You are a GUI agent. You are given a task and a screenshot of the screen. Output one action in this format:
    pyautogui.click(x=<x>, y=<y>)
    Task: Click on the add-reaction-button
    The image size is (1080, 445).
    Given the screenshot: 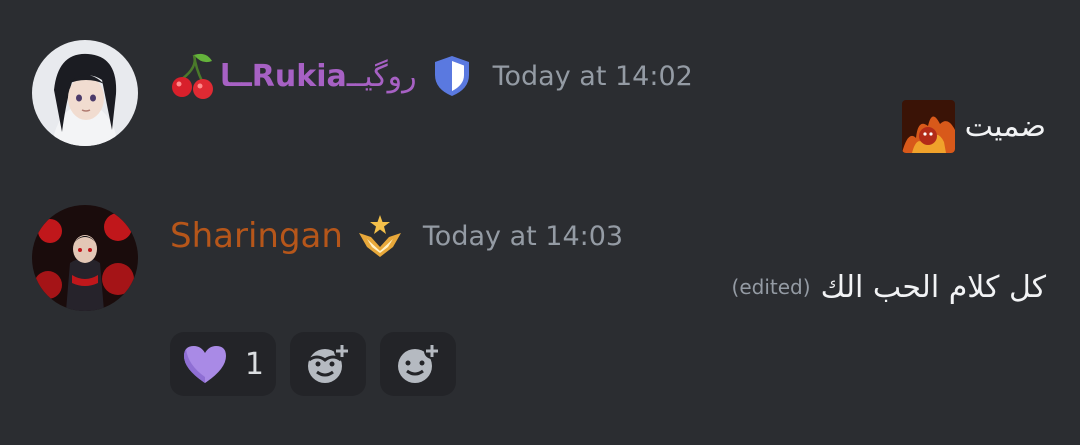 What is the action you would take?
    pyautogui.click(x=328, y=364)
    